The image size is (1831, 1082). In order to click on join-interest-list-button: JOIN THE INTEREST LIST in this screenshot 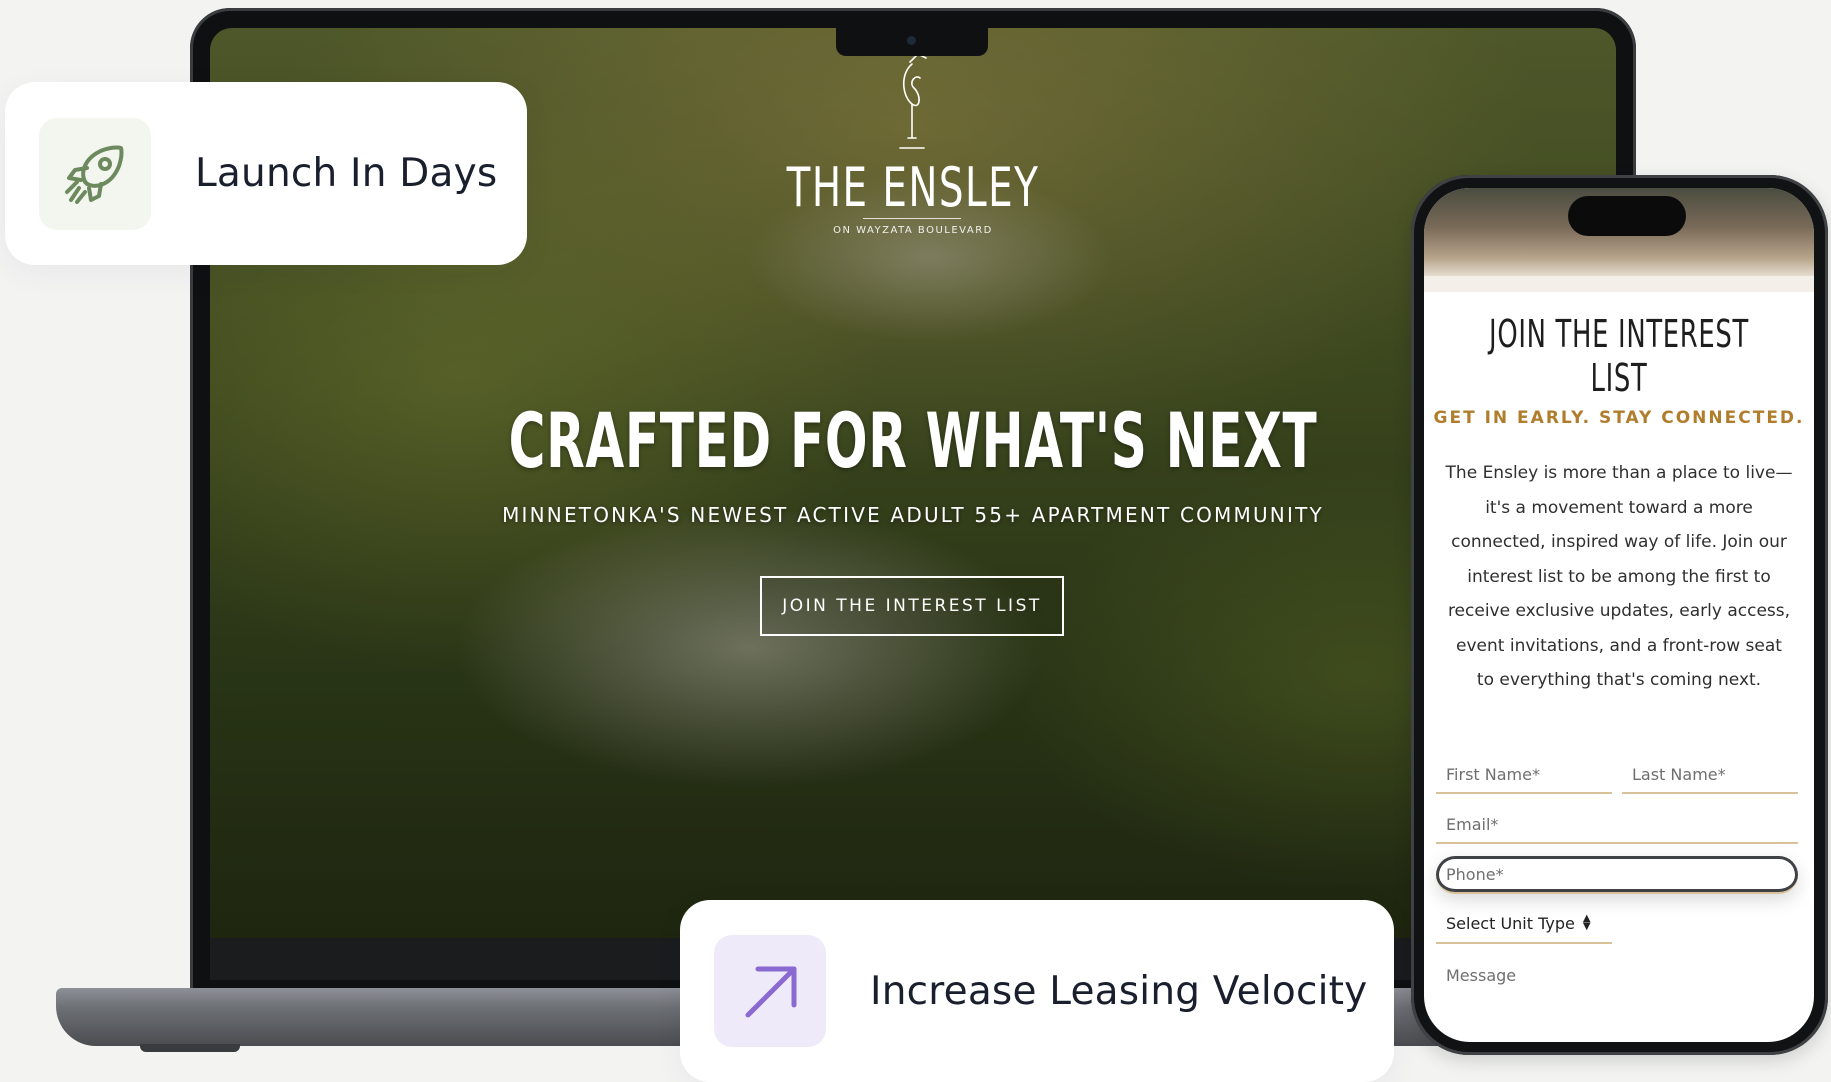, I will do `click(912, 606)`.